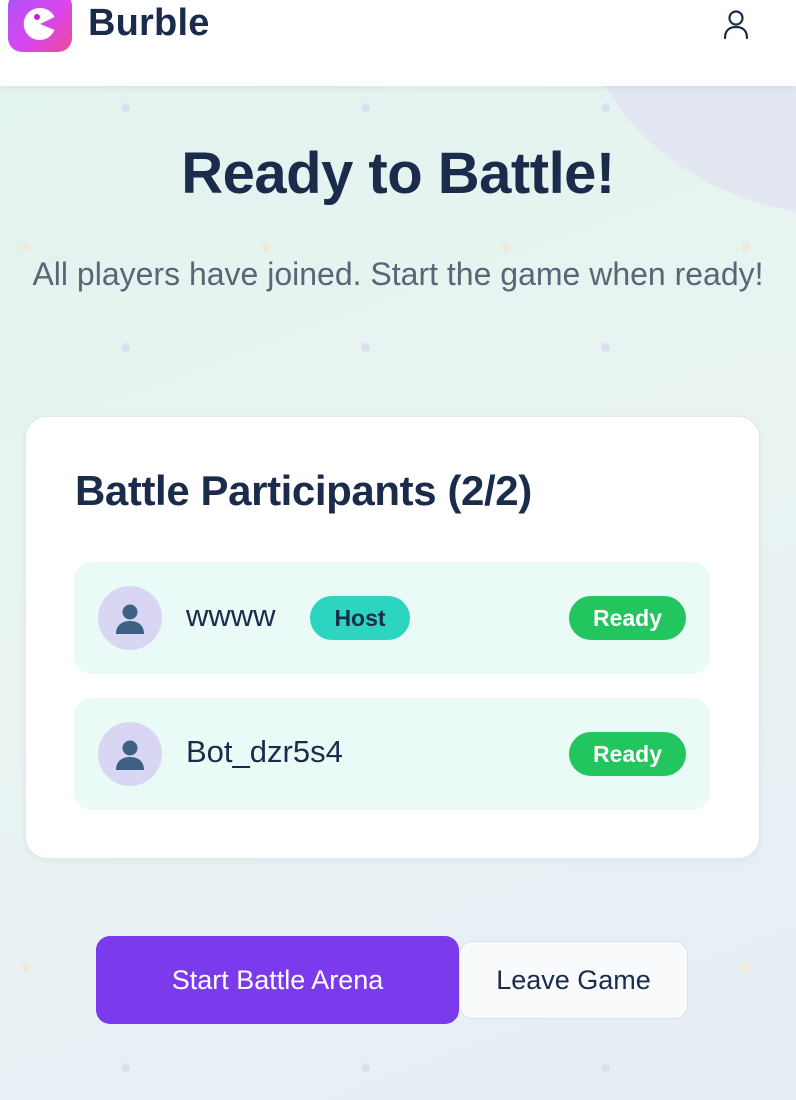  Describe the element at coordinates (303, 490) in the screenshot. I see `participants-title: Battle Participants (2/2)` at that location.